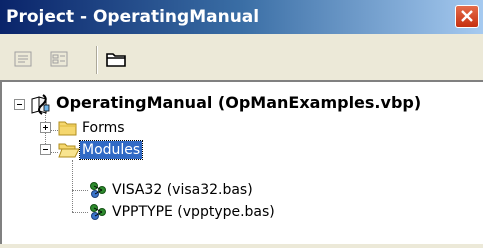  What do you see at coordinates (133, 17) in the screenshot?
I see `window-title: Project - OperatingManual` at bounding box center [133, 17].